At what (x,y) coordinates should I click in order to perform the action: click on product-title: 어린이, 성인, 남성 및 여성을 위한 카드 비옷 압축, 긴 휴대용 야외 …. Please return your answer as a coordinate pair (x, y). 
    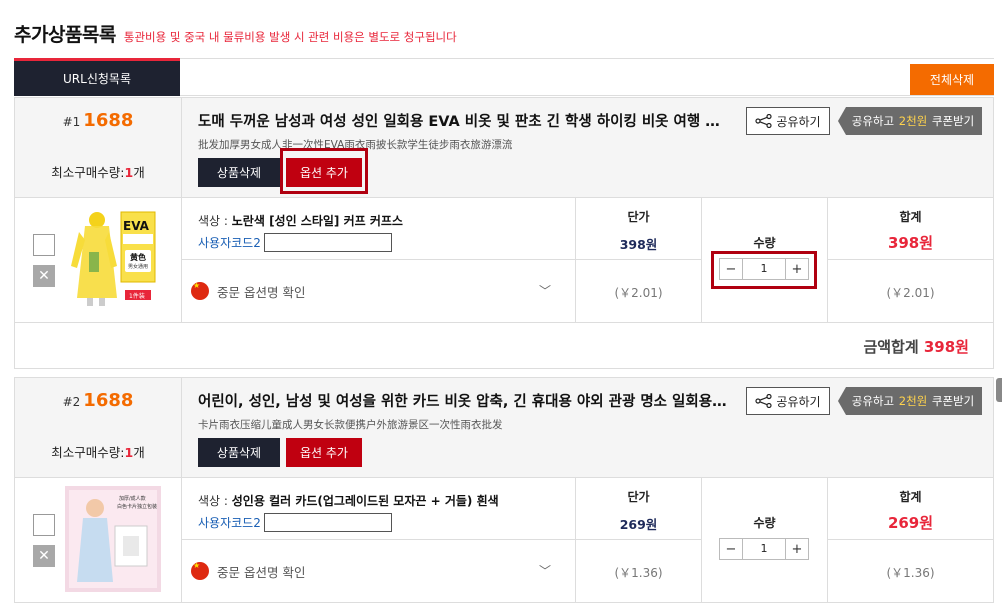
    Looking at the image, I should click on (463, 400).